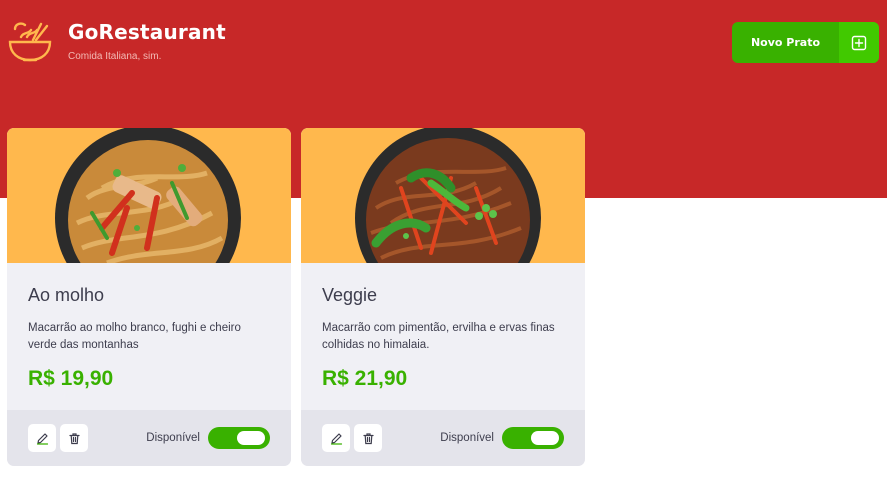 The image size is (887, 500). I want to click on dish-price: R$ 21,90, so click(365, 378).